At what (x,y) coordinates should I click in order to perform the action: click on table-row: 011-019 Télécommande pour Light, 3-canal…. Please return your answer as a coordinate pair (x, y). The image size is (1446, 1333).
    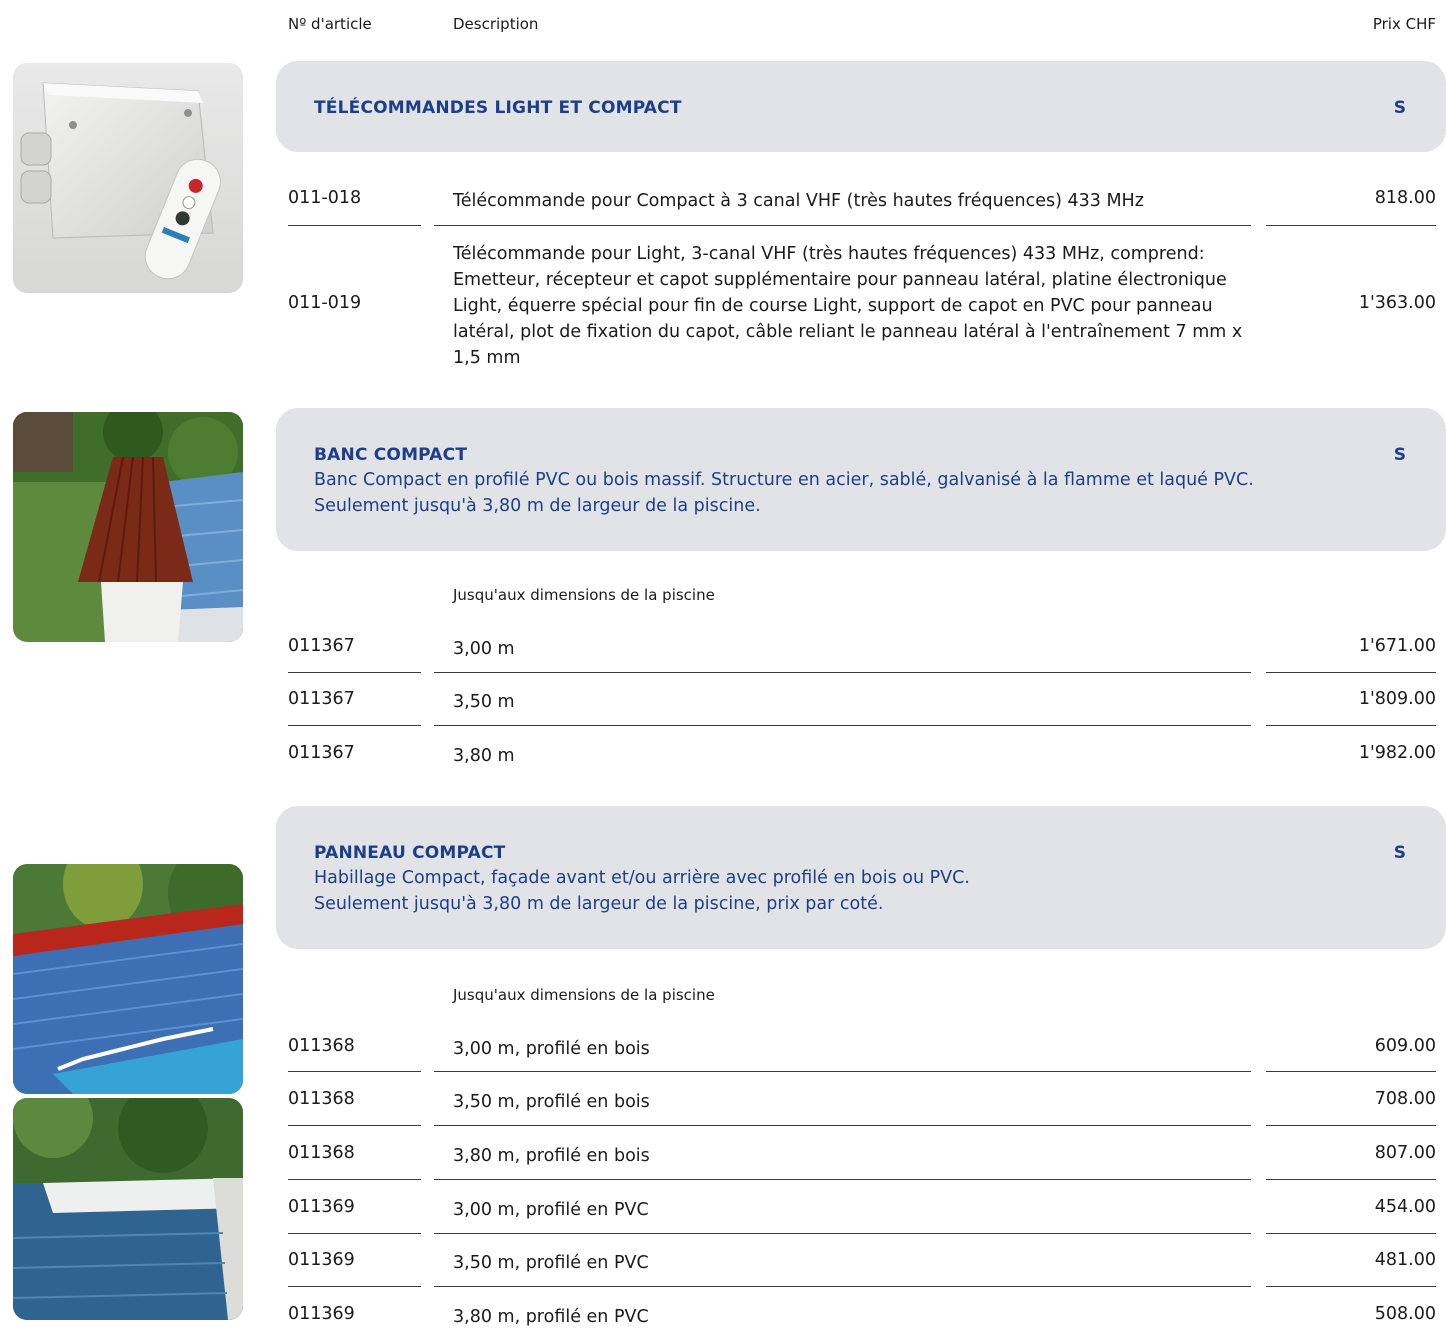
    Looking at the image, I should click on (723, 306).